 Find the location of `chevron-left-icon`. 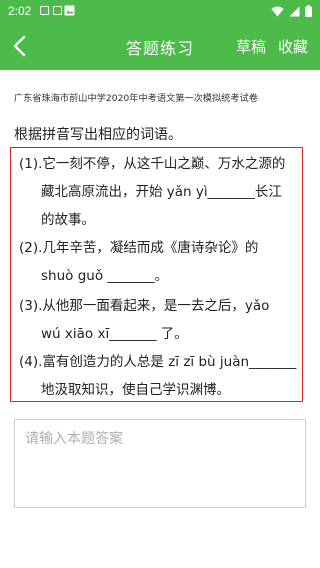

chevron-left-icon is located at coordinates (19, 46).